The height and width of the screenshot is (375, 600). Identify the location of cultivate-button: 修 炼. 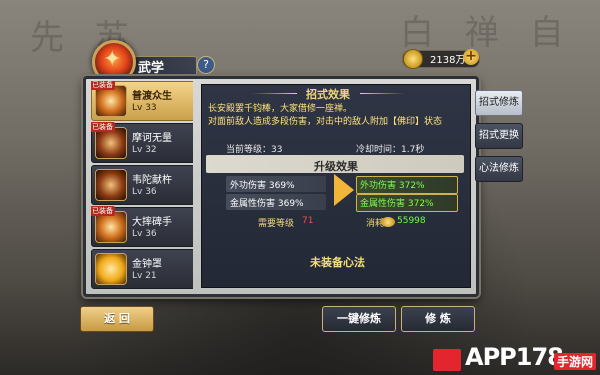
(438, 319).